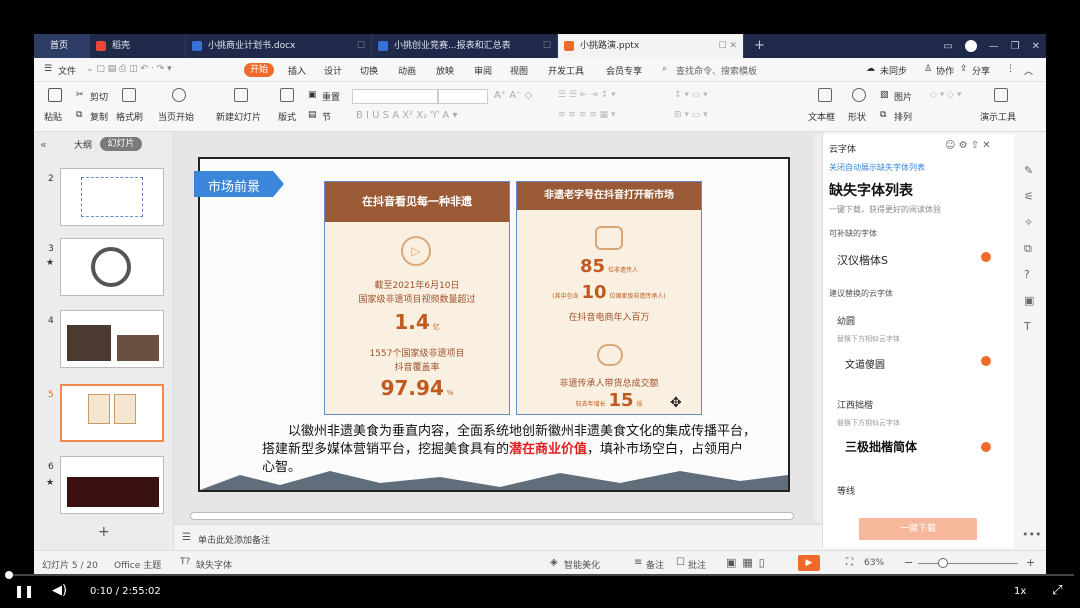  Describe the element at coordinates (287, 116) in the screenshot. I see `layout-button: 版式` at that location.